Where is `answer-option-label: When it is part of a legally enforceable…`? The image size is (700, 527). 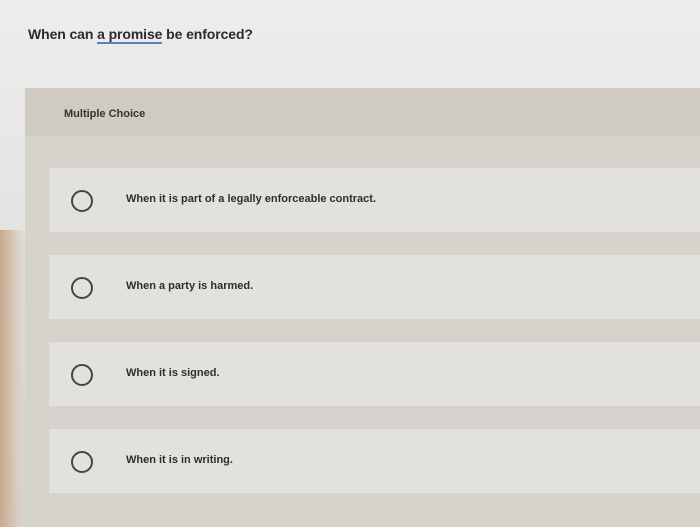 answer-option-label: When it is part of a legally enforceable… is located at coordinates (251, 199).